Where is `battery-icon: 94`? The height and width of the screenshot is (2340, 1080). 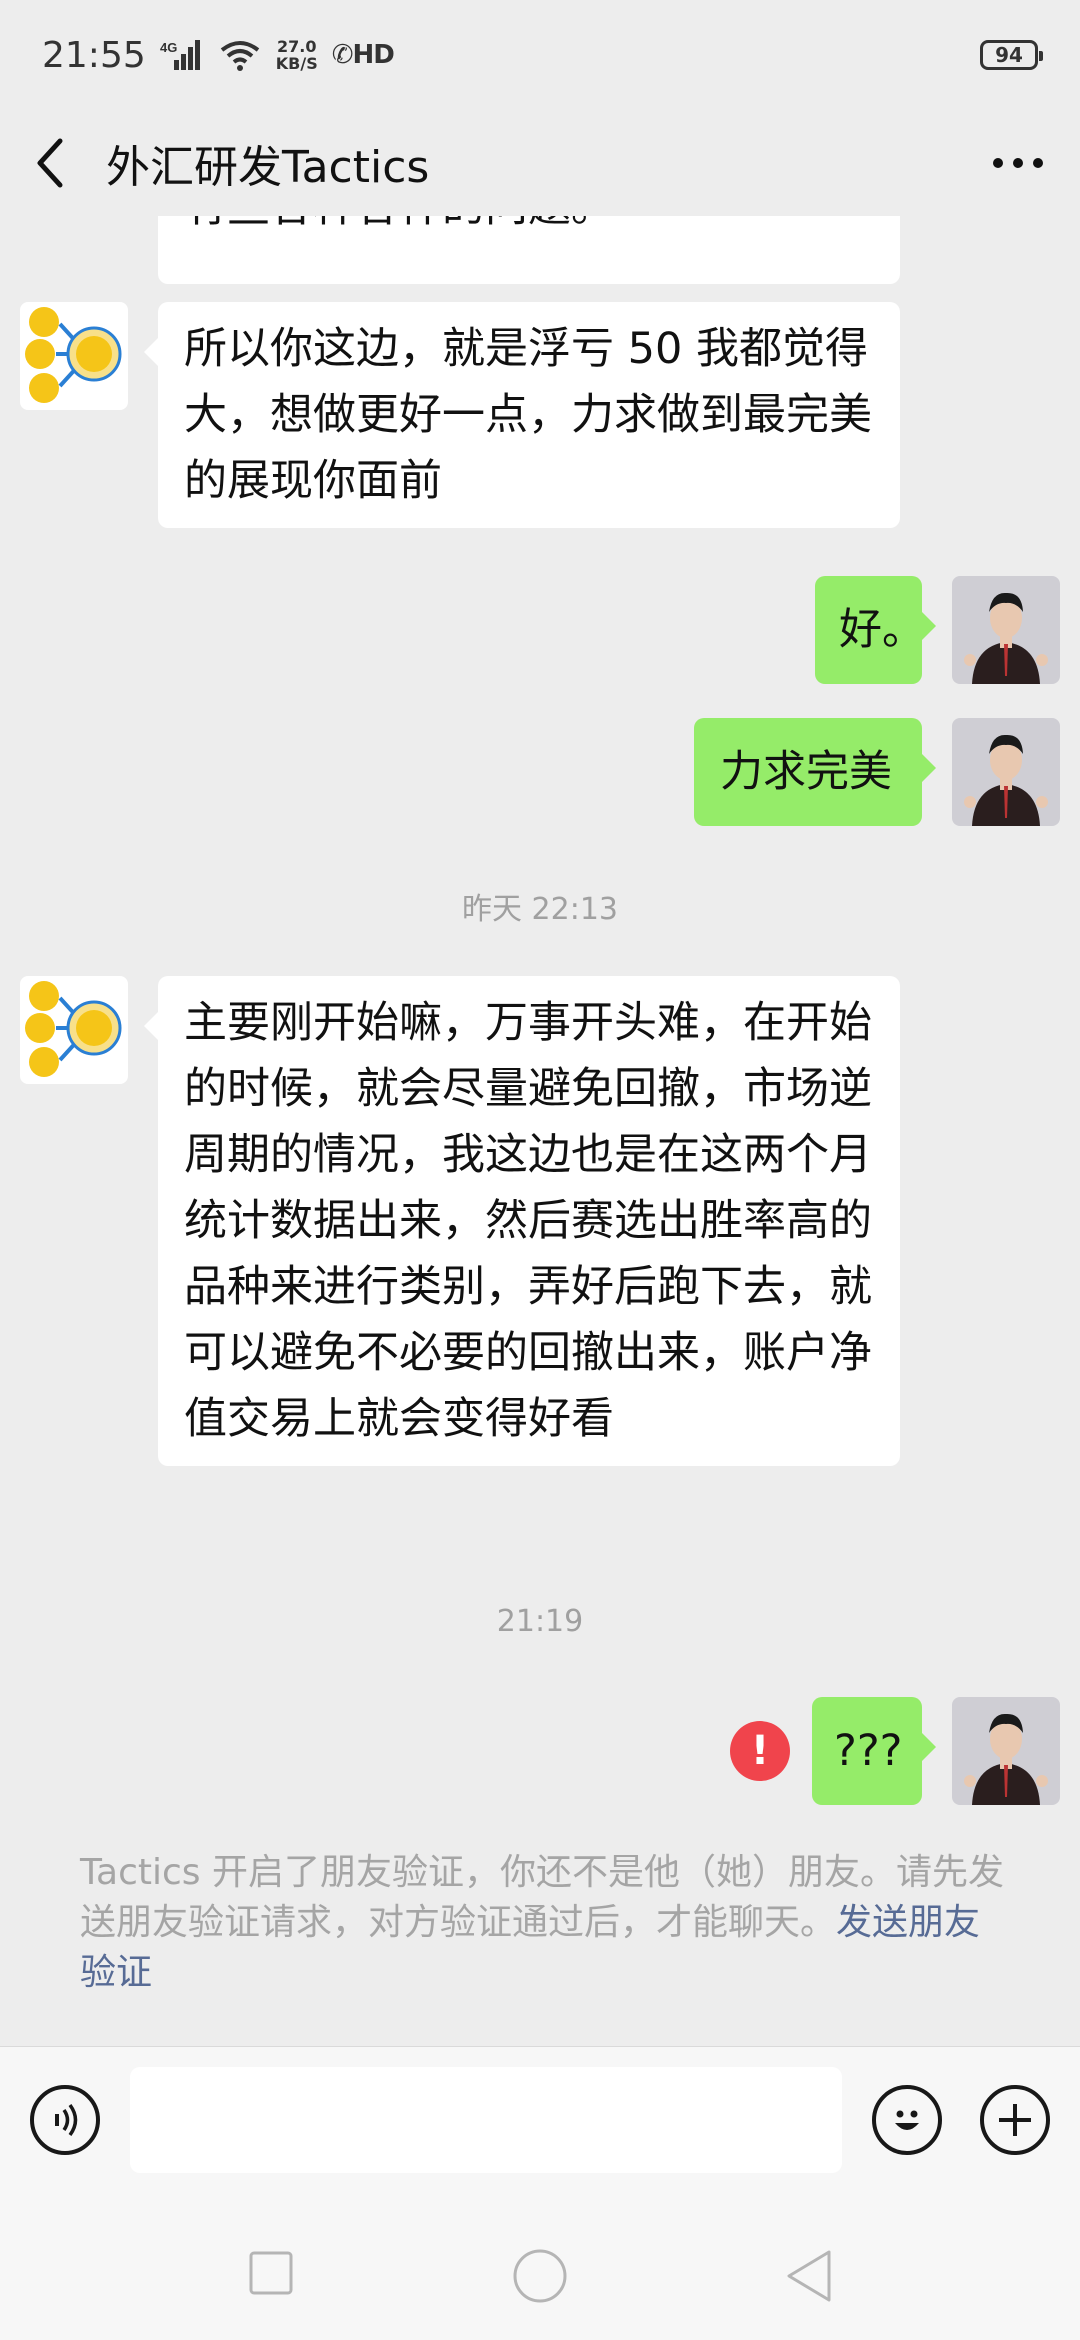
battery-icon: 94 is located at coordinates (1011, 55).